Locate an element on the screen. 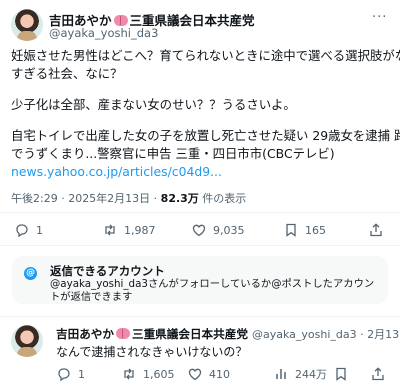  tweet-meta: 午後2:29 · 2025年2月13日 · 82.3万 件の表示 is located at coordinates (128, 198).